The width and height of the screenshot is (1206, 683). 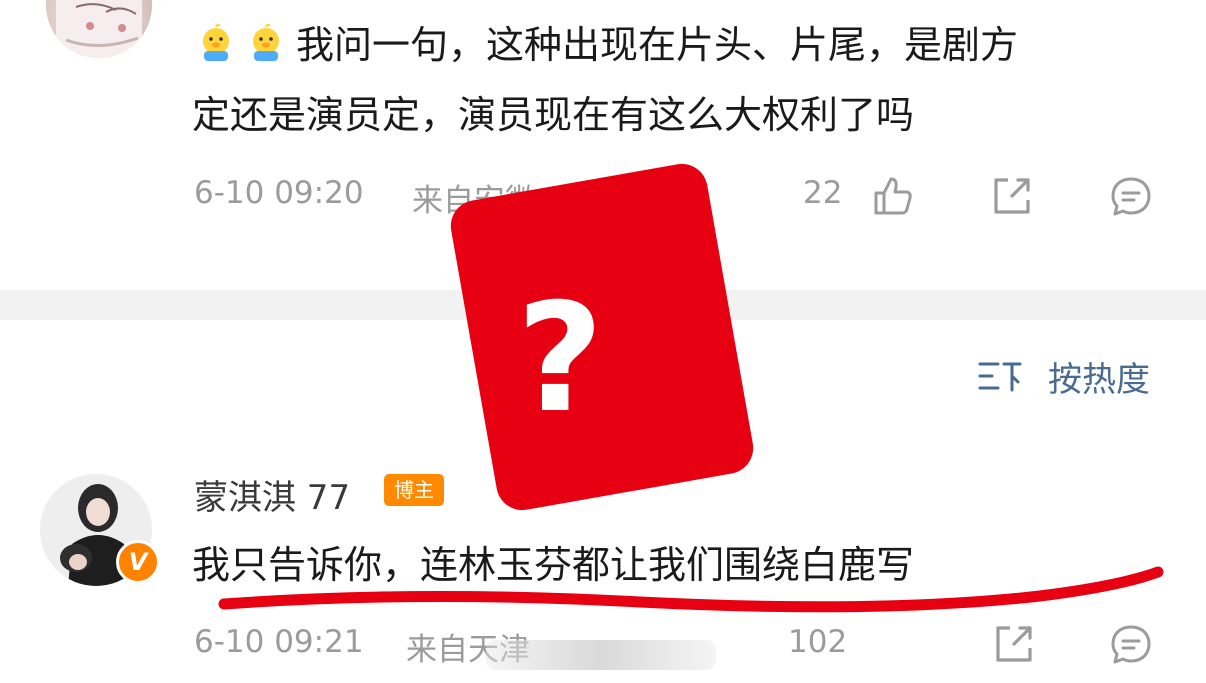 What do you see at coordinates (279, 193) in the screenshot?
I see `comment-time: 6-10 09:20` at bounding box center [279, 193].